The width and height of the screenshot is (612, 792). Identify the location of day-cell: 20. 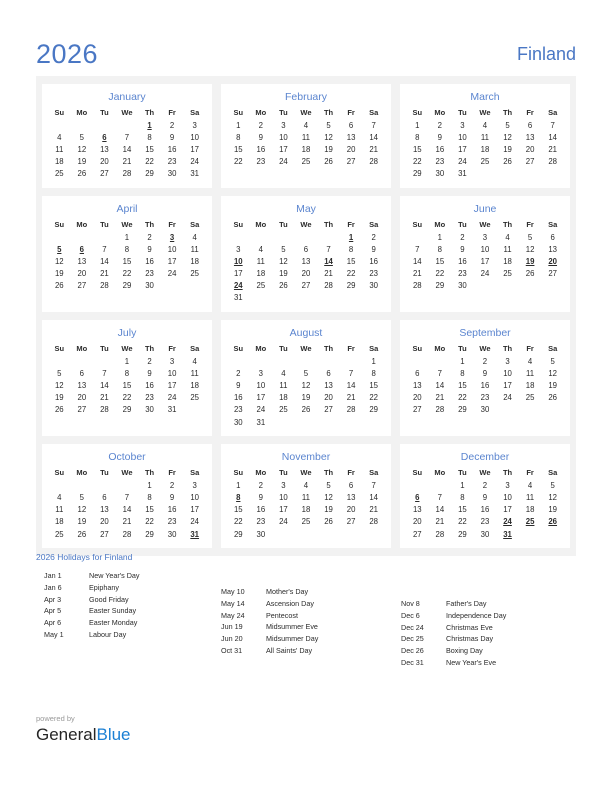
(417, 398).